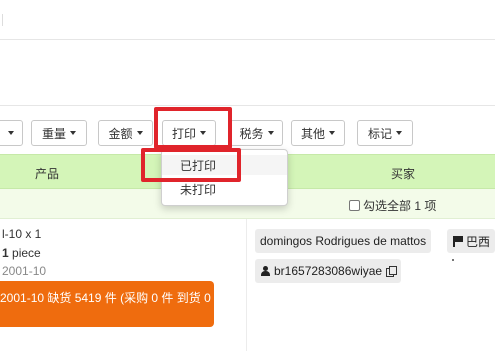  What do you see at coordinates (53, 133) in the screenshot?
I see `button-label: 重量` at bounding box center [53, 133].